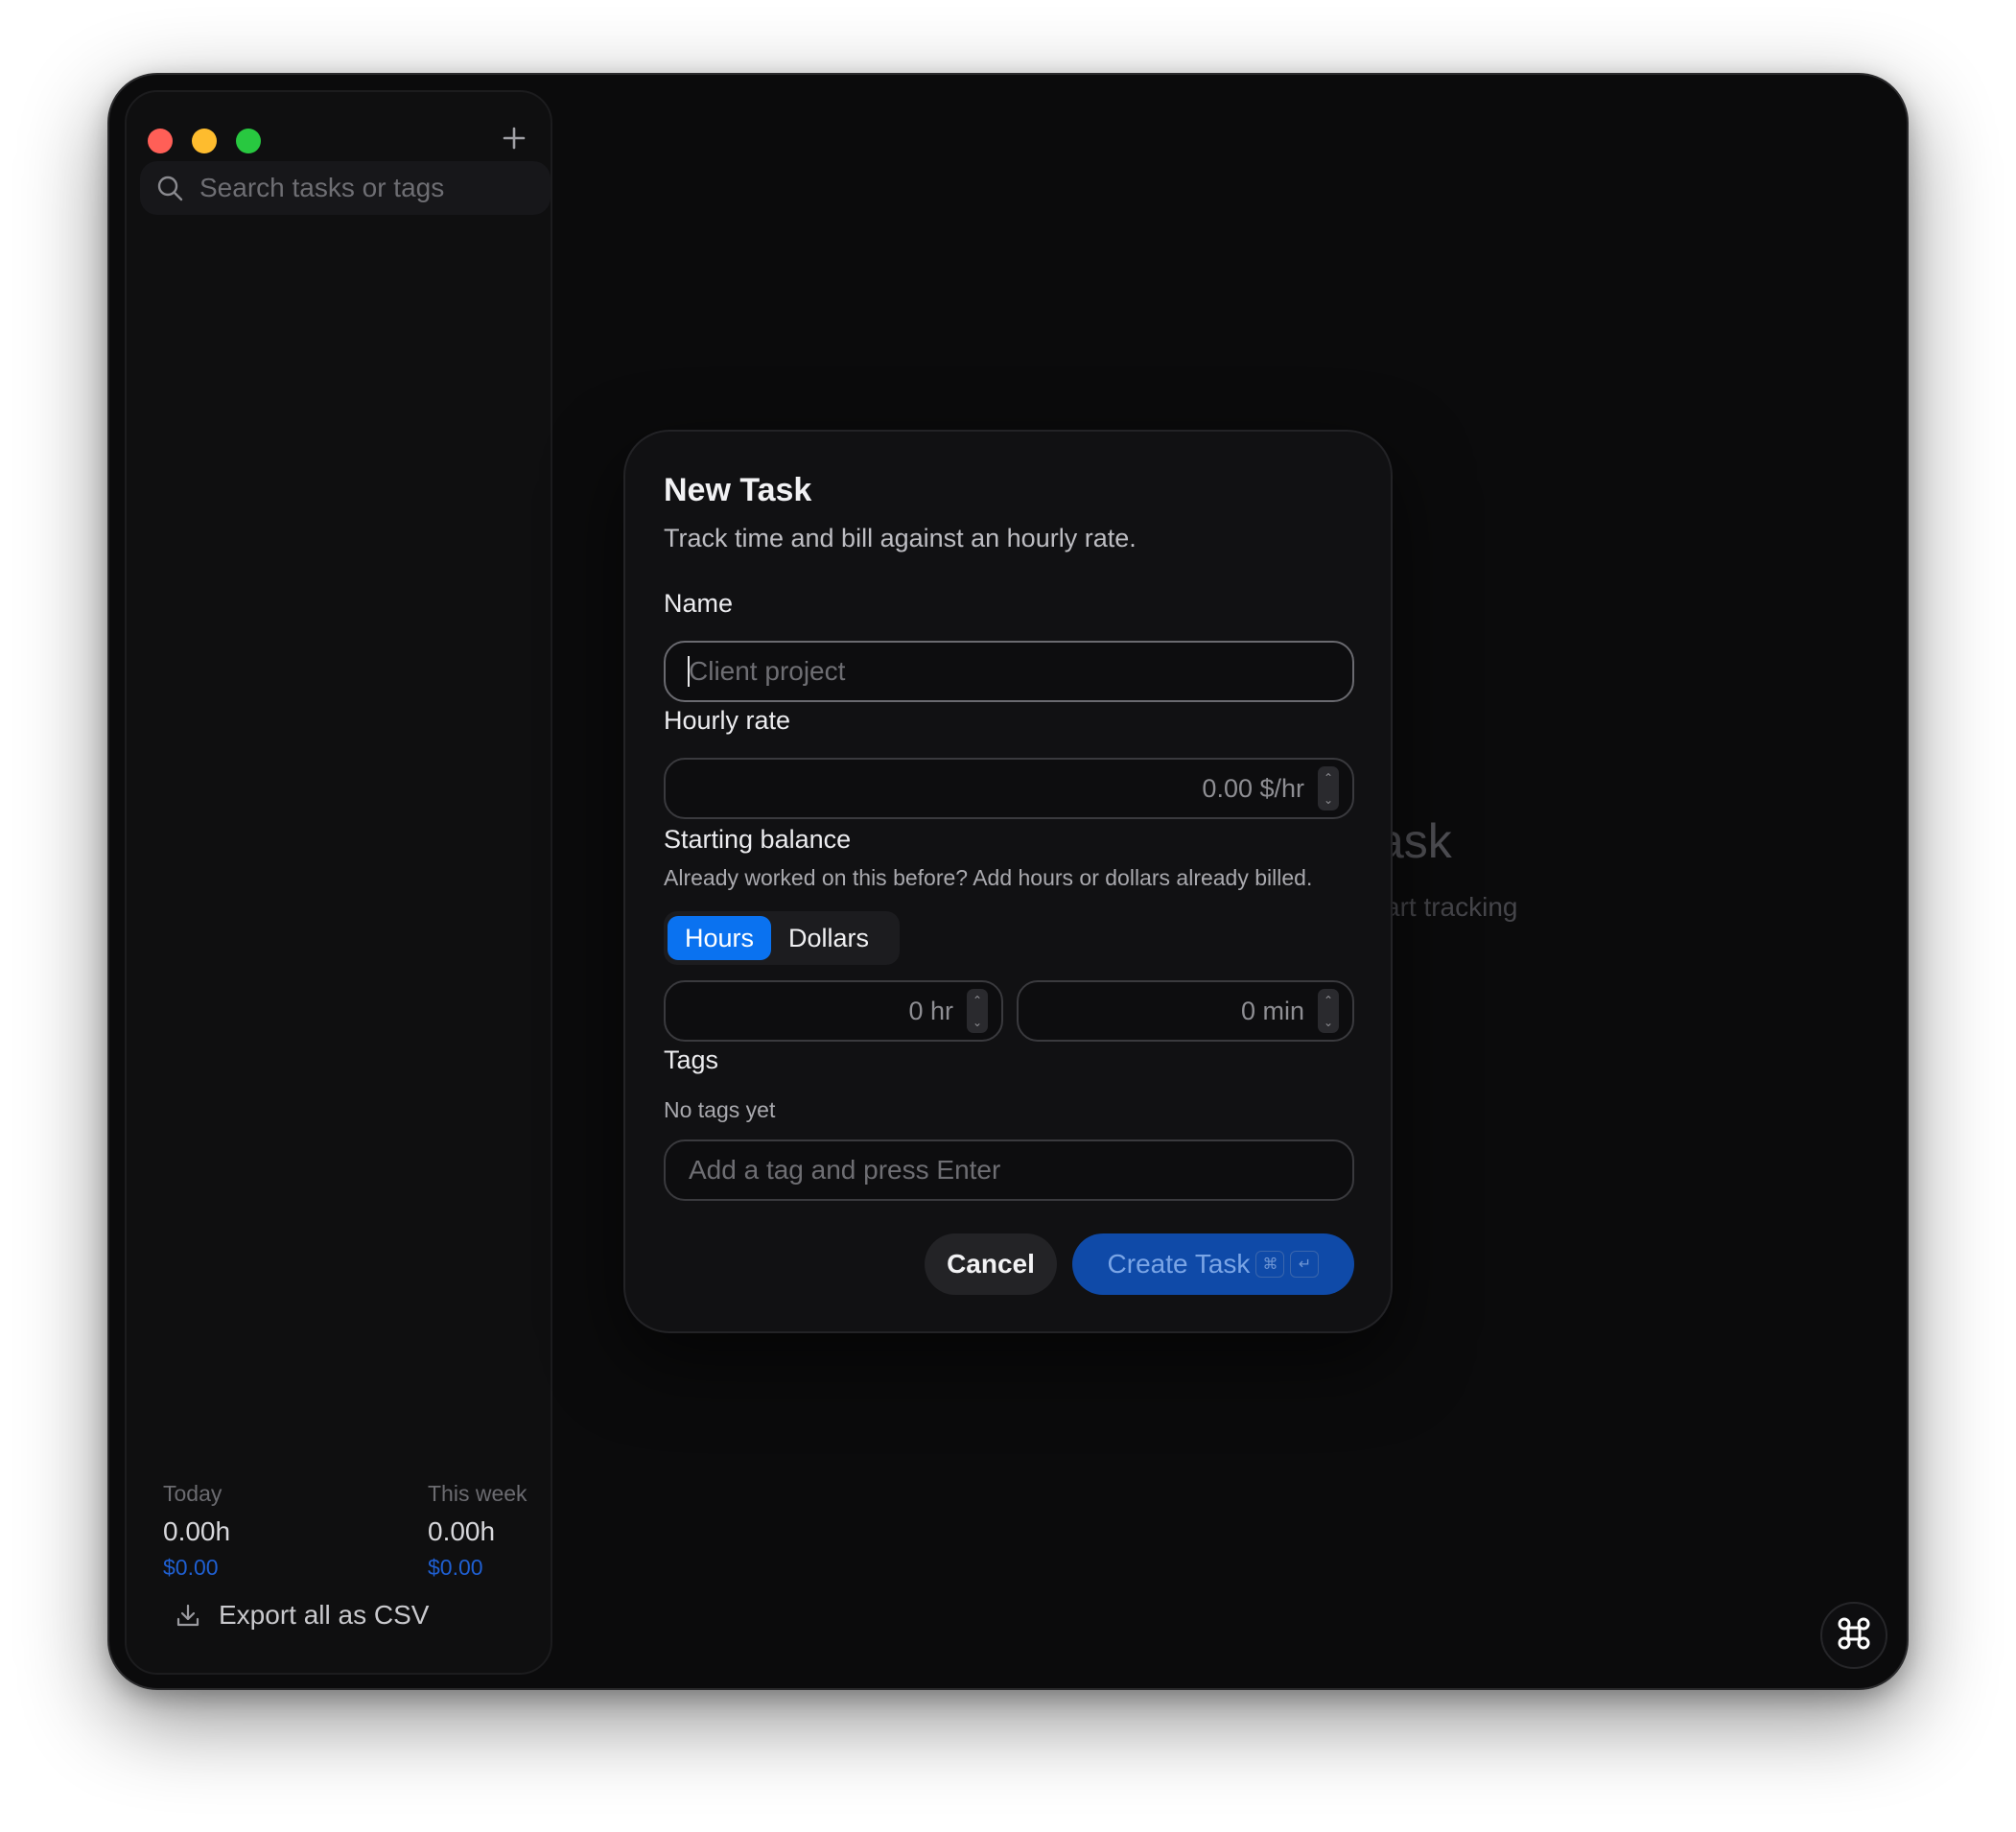 Image resolution: width=2016 pixels, height=1832 pixels. Describe the element at coordinates (1328, 788) in the screenshot. I see `rate-stepper: ⌃ ⌄` at that location.